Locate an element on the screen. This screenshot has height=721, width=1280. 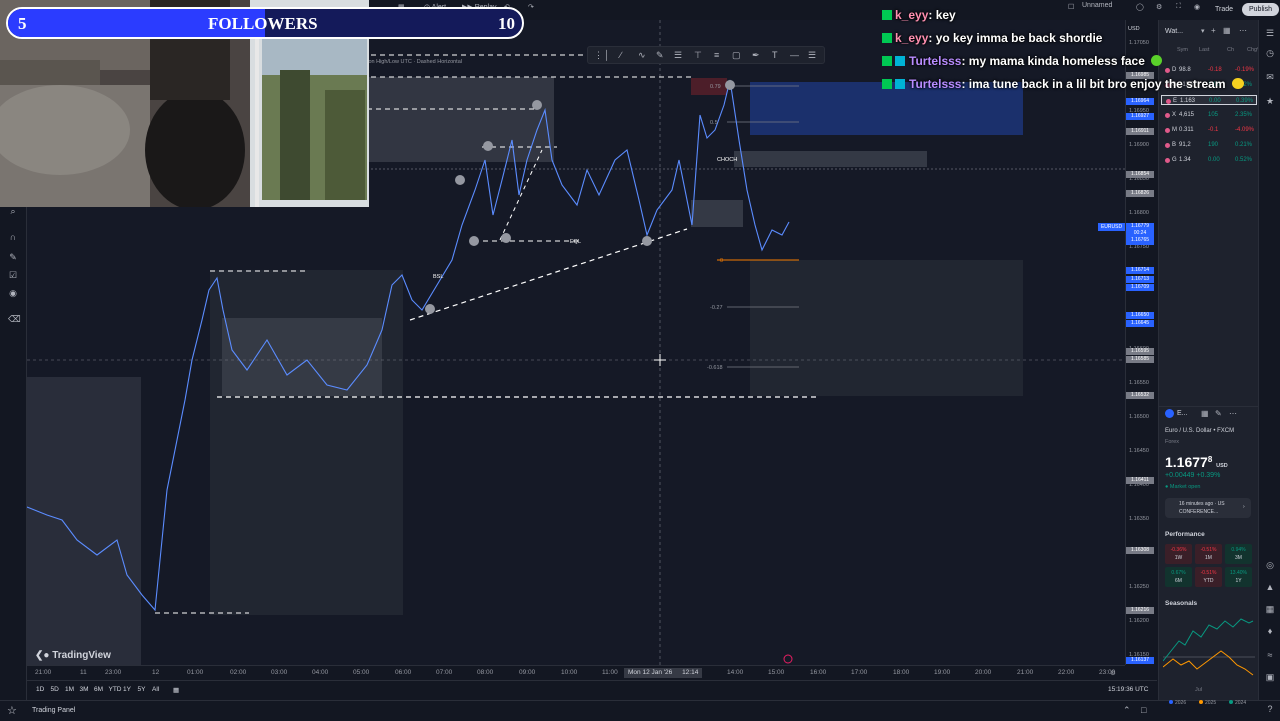
collapse-icon: ⌃ is located at coordinates (1127, 710).